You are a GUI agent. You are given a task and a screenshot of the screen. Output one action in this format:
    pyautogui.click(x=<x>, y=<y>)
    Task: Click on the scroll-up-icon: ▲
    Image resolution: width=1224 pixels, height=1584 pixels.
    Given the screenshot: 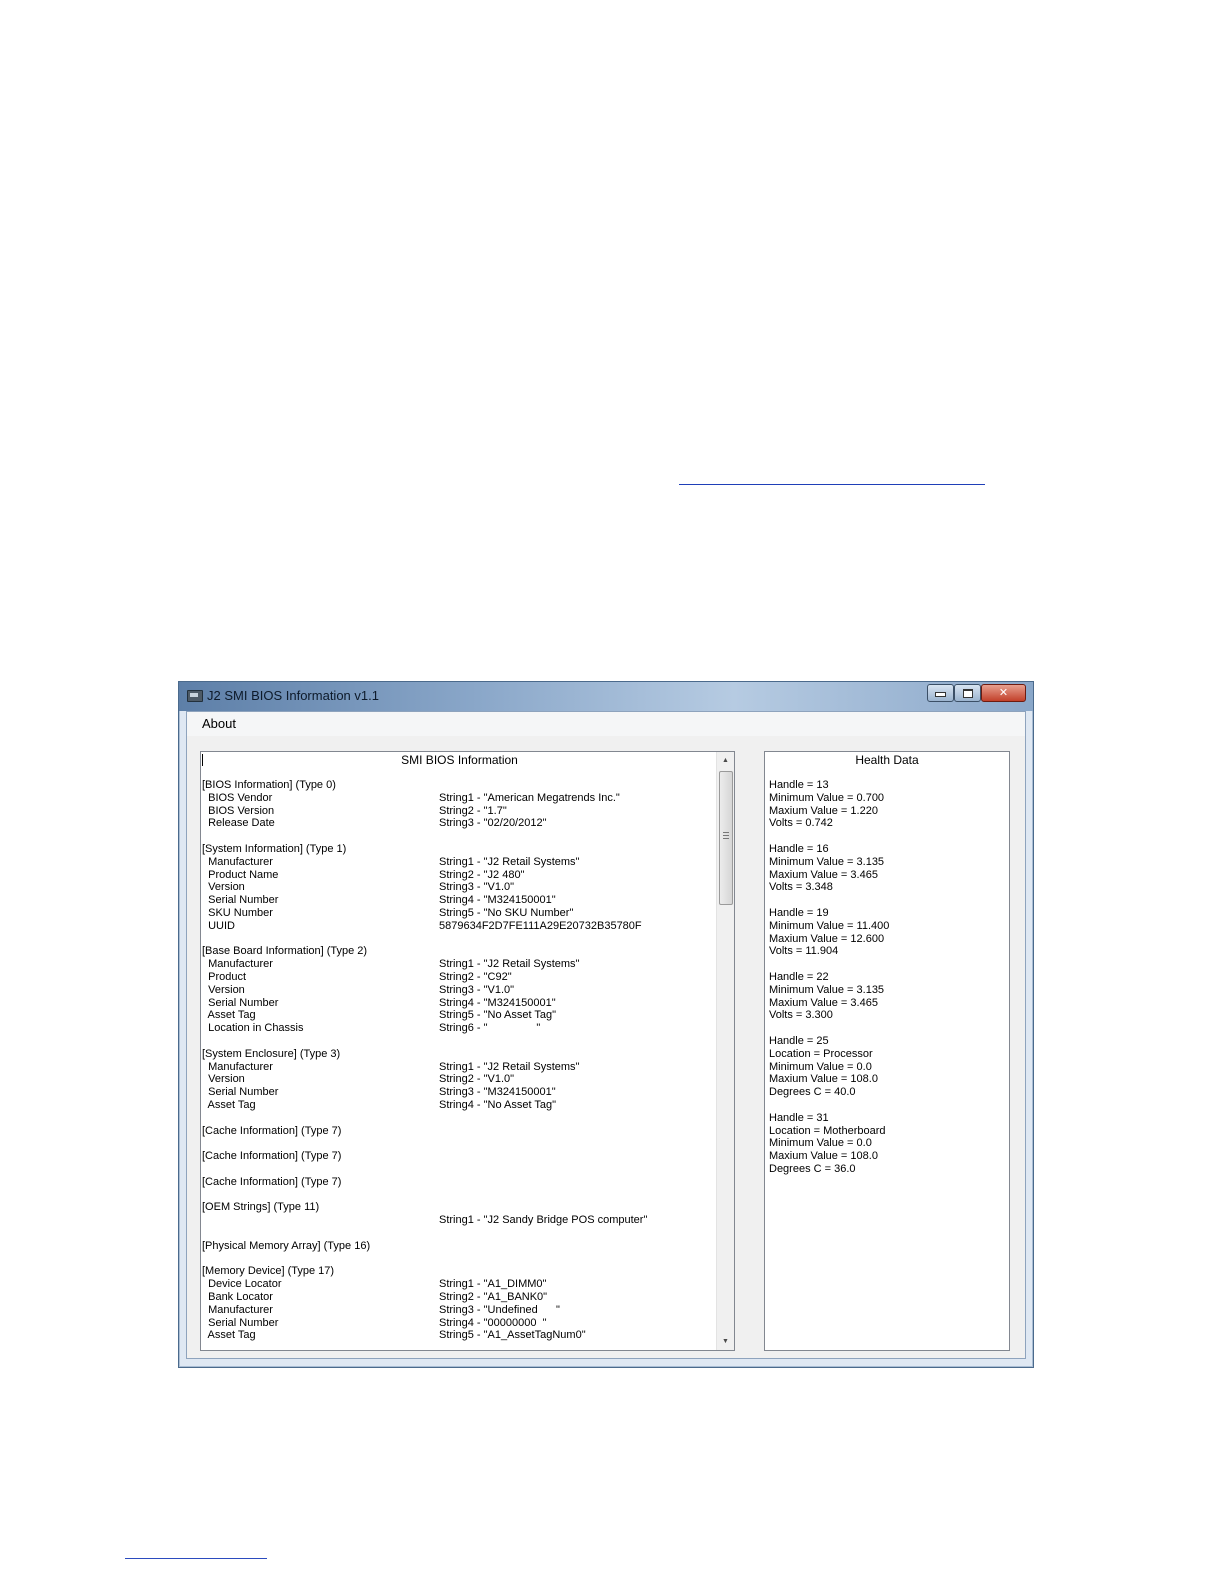 What is the action you would take?
    pyautogui.click(x=725, y=760)
    